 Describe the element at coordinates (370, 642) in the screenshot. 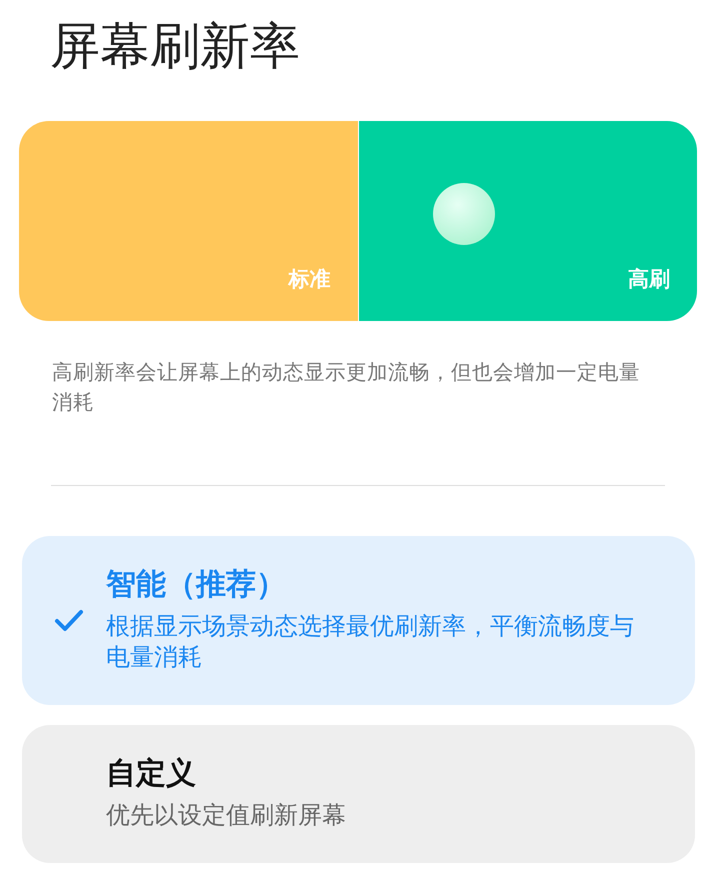

I see `option-subtitle: 根据显示场景动态选择最优刷新率，平衡流畅度与电量消耗` at that location.